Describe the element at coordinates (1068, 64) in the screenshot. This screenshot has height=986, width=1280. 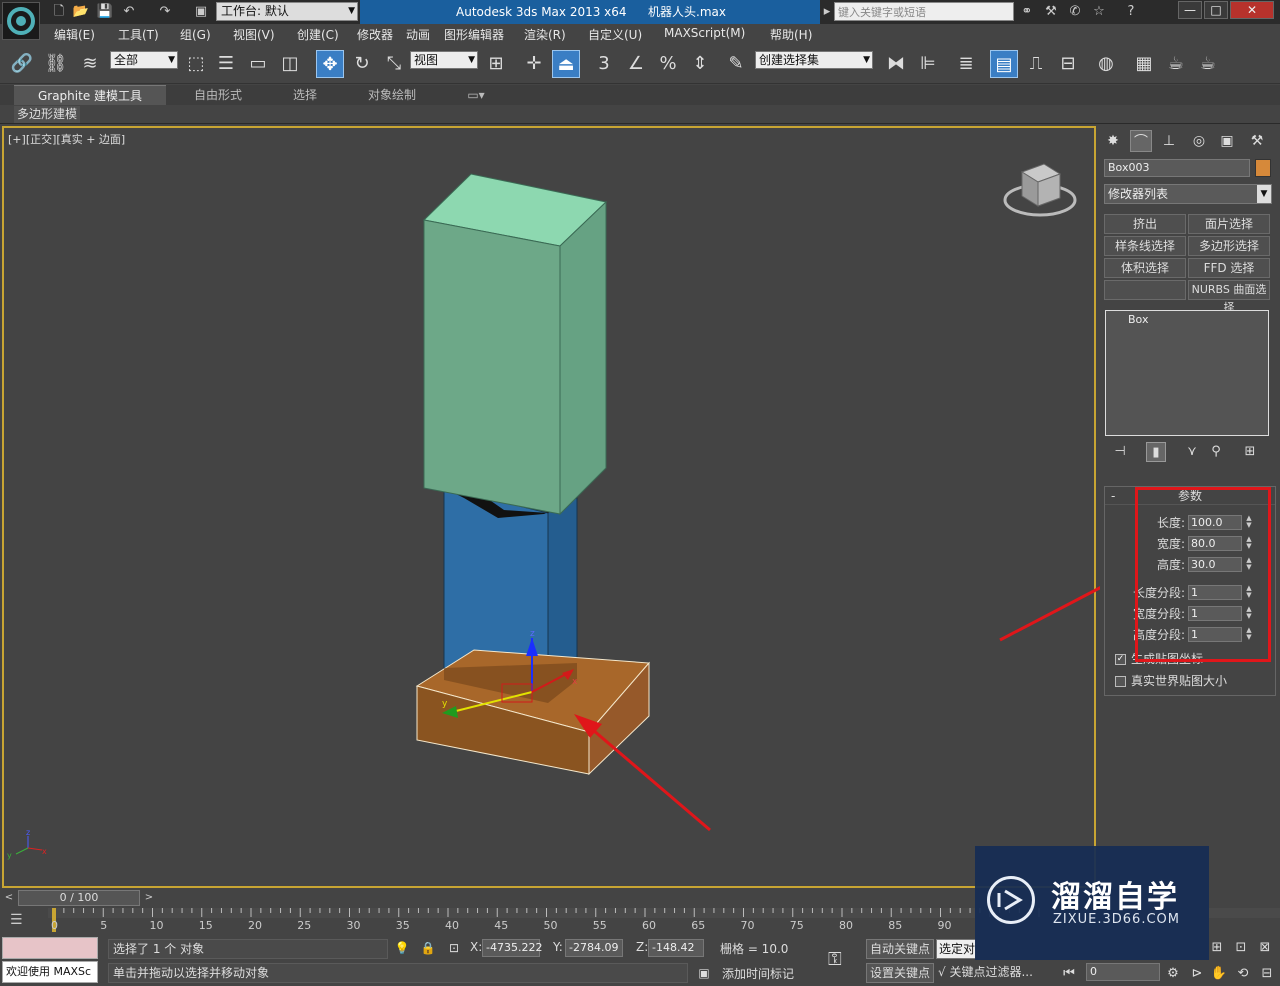
I see `schematic-view-icon: ⊟` at that location.